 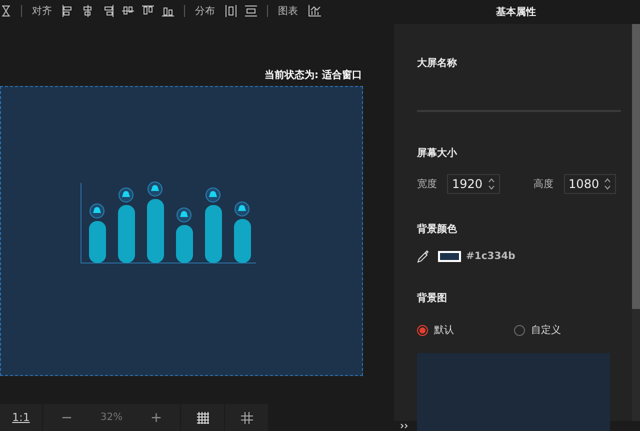 I want to click on hash-icon, so click(x=246, y=418).